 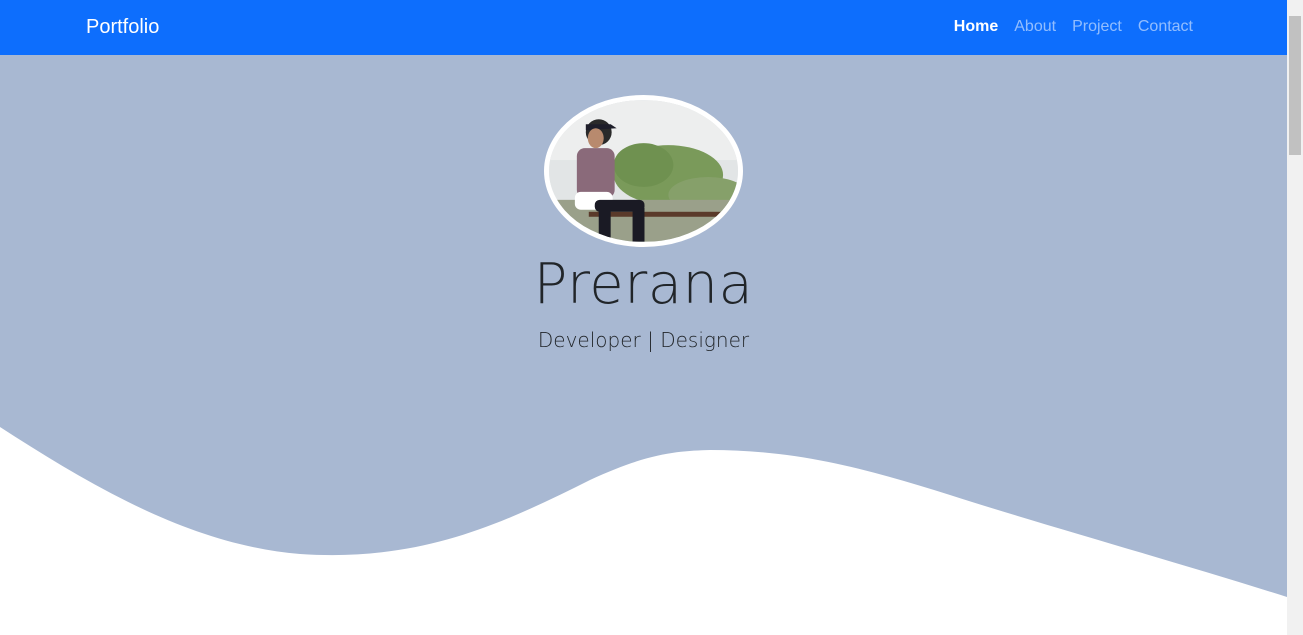 I want to click on scrollbar-thumb, so click(x=1295, y=85).